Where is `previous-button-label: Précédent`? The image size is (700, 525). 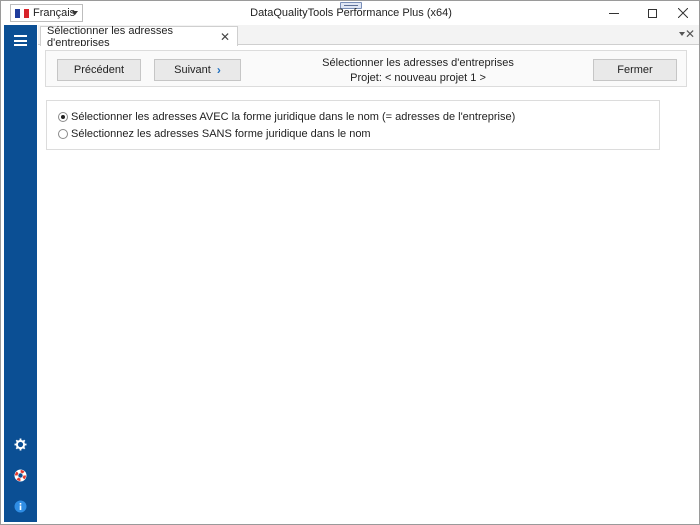 previous-button-label: Précédent is located at coordinates (99, 70).